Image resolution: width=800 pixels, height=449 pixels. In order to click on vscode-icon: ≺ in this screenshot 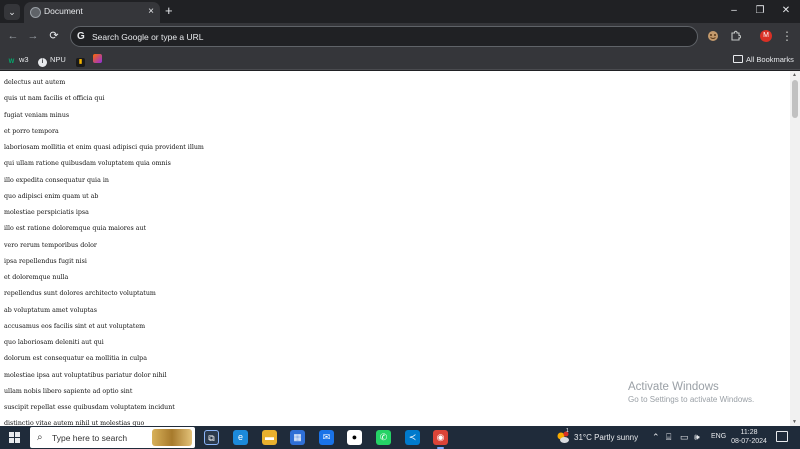, I will do `click(412, 437)`.